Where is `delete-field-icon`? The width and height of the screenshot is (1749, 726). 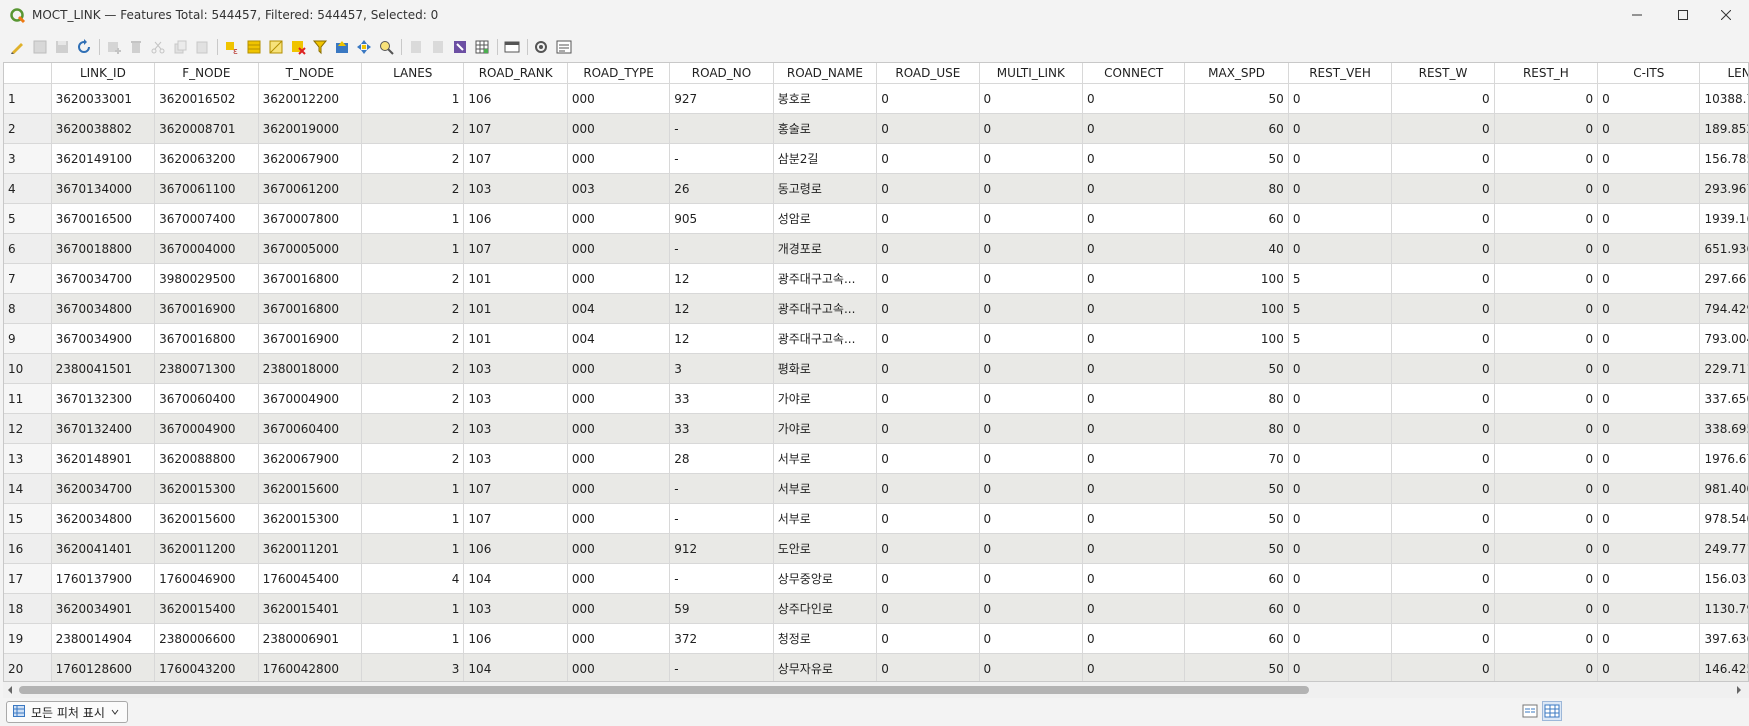
delete-field-icon is located at coordinates (438, 47).